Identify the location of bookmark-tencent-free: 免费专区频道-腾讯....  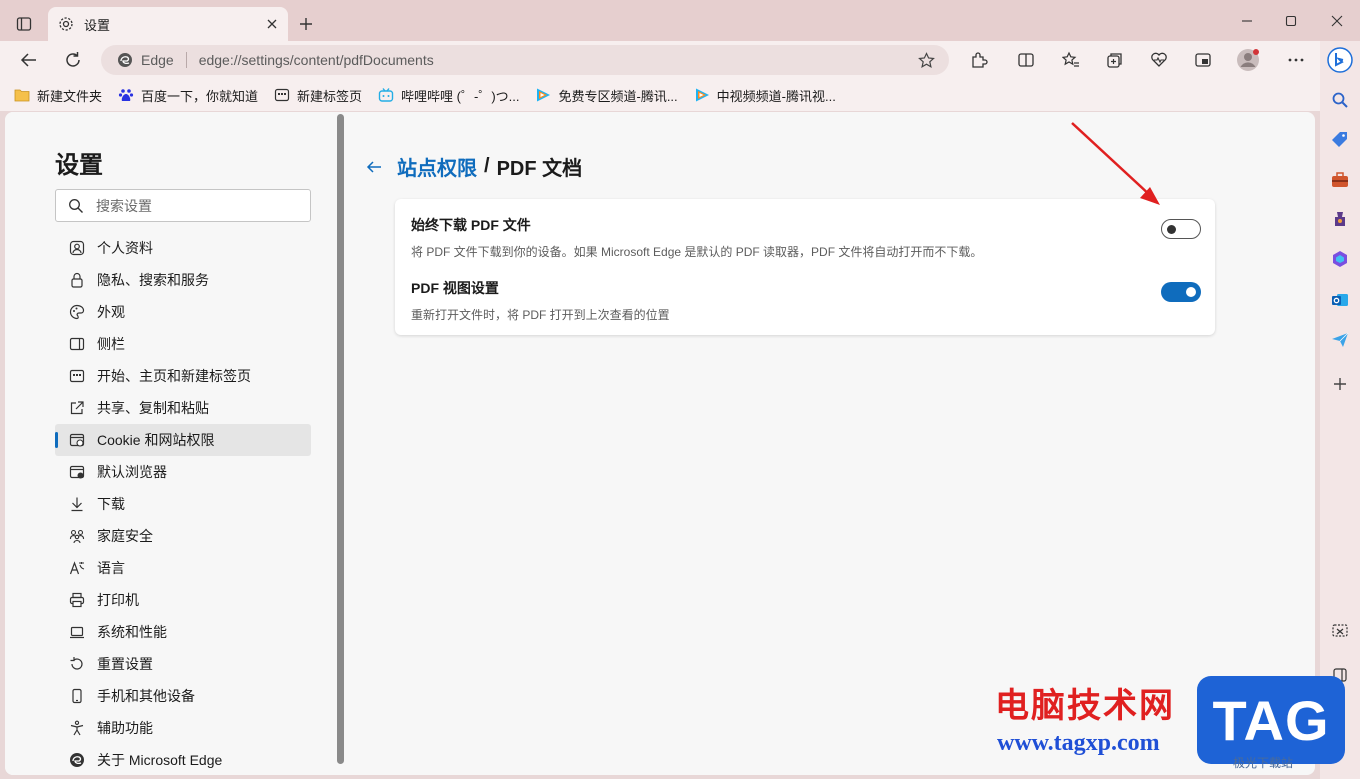
(606, 95).